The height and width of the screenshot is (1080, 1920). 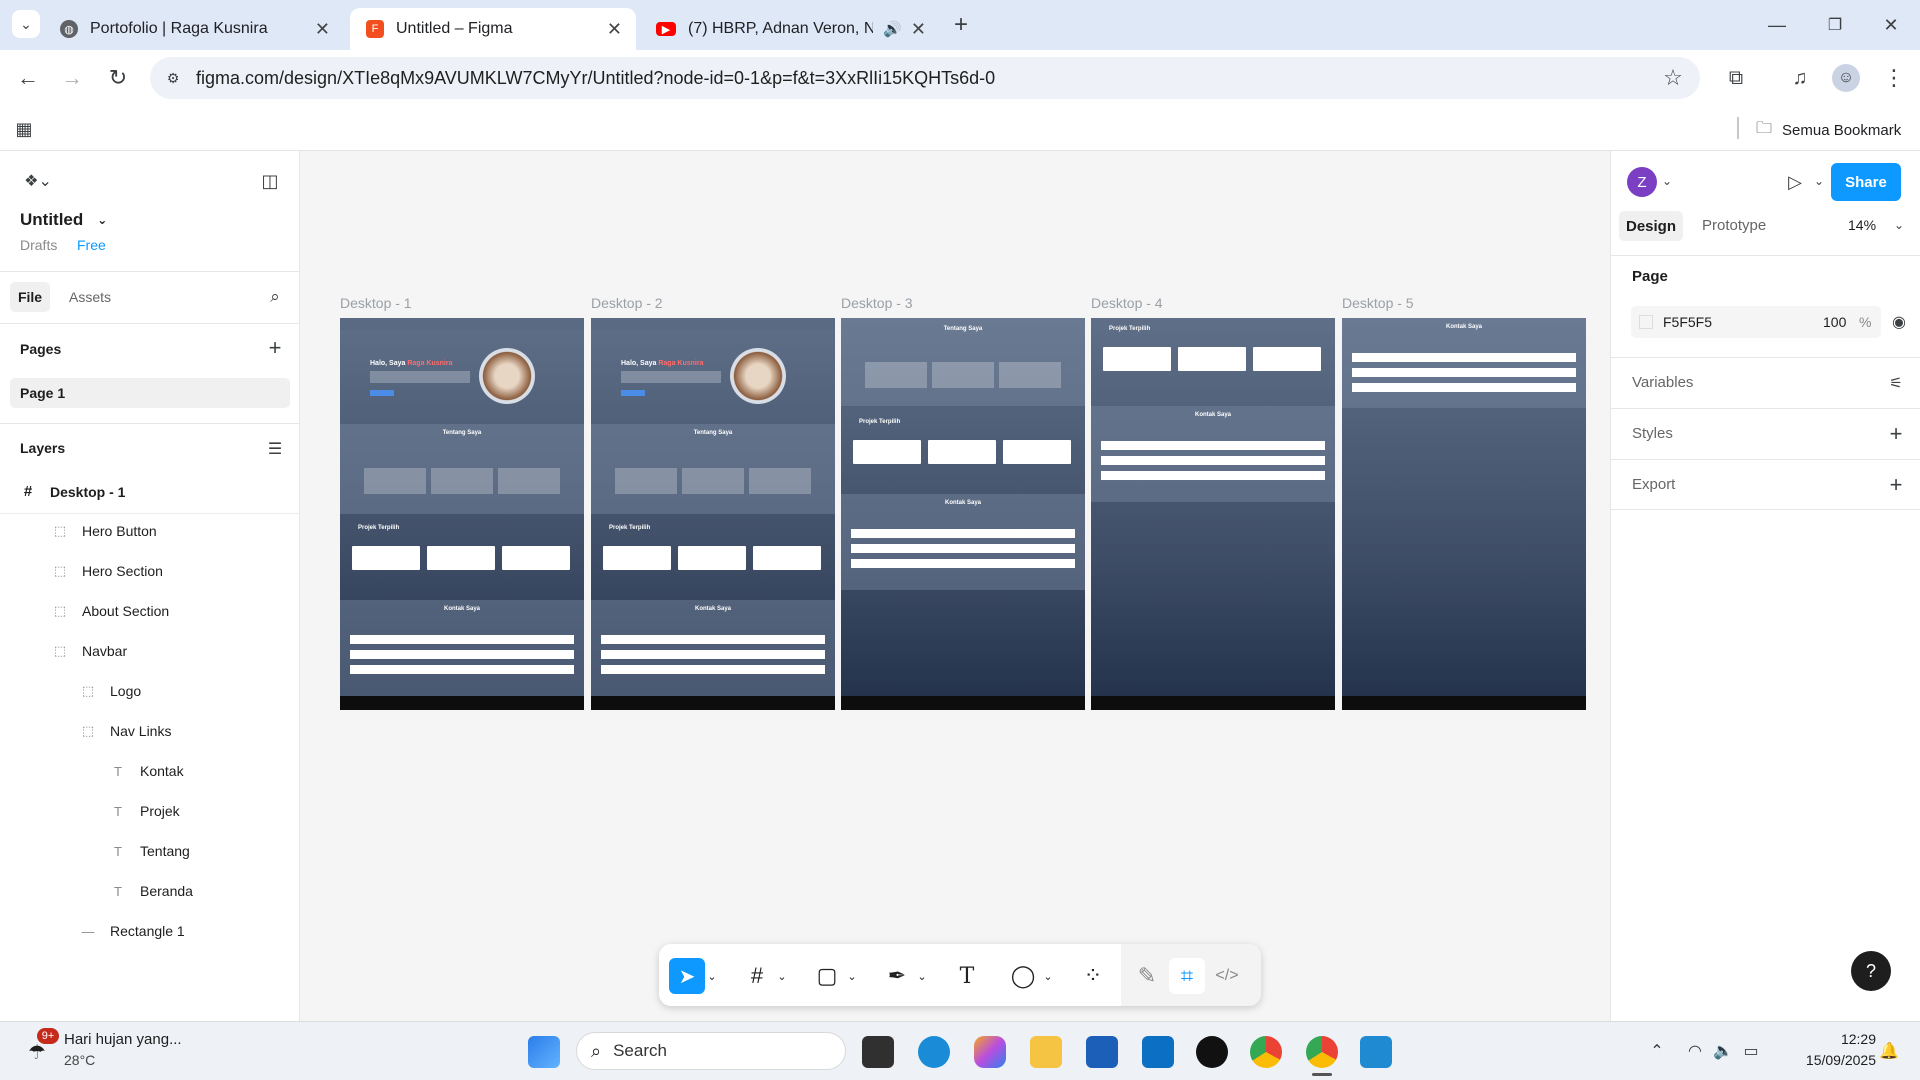 What do you see at coordinates (1212, 1052) in the screenshot?
I see `tiktok-icon` at bounding box center [1212, 1052].